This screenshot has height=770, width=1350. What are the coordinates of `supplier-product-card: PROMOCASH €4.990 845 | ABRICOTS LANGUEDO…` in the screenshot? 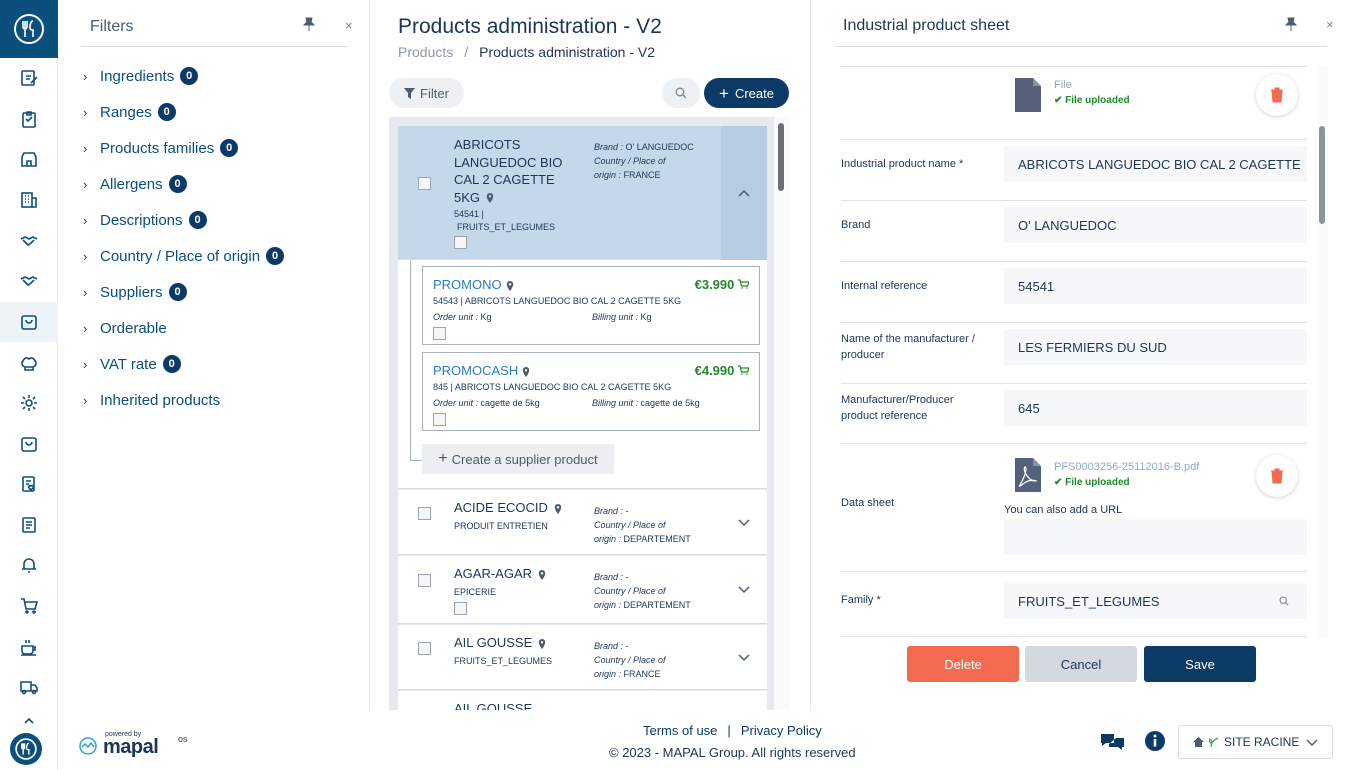 It's located at (591, 391).